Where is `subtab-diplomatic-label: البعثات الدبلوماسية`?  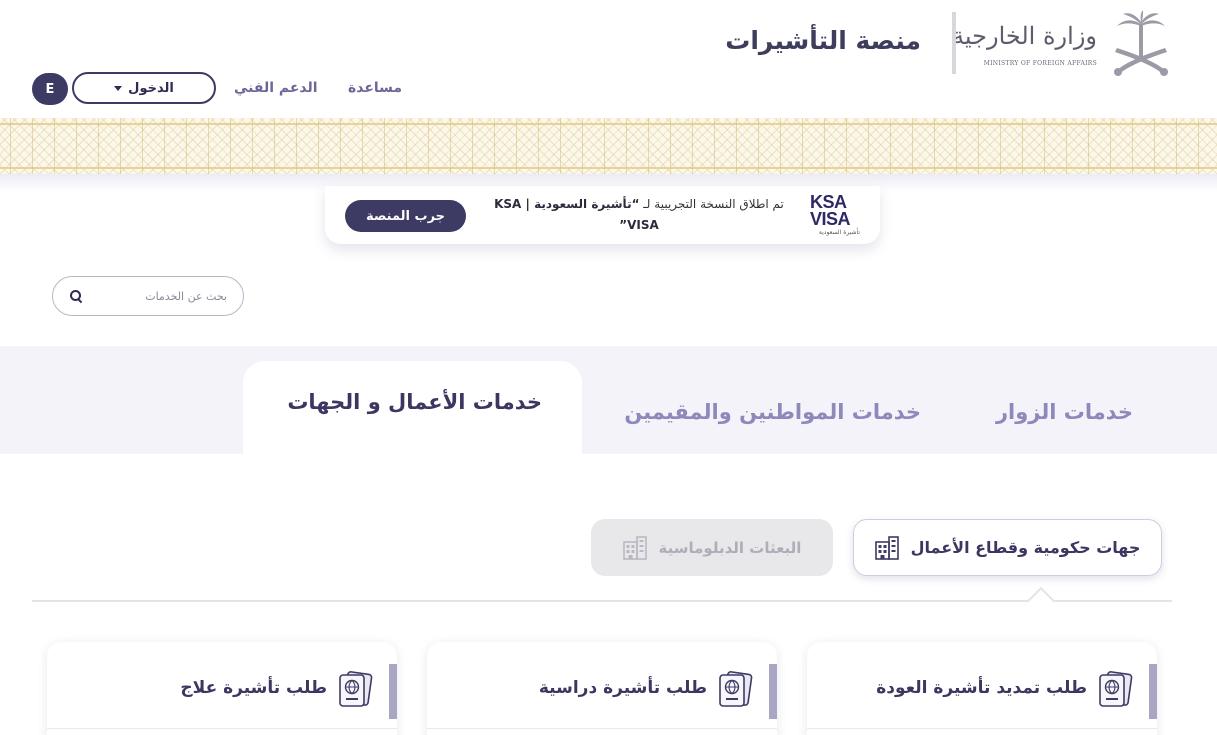
subtab-diplomatic-label: البعثات الدبلوماسية is located at coordinates (730, 547).